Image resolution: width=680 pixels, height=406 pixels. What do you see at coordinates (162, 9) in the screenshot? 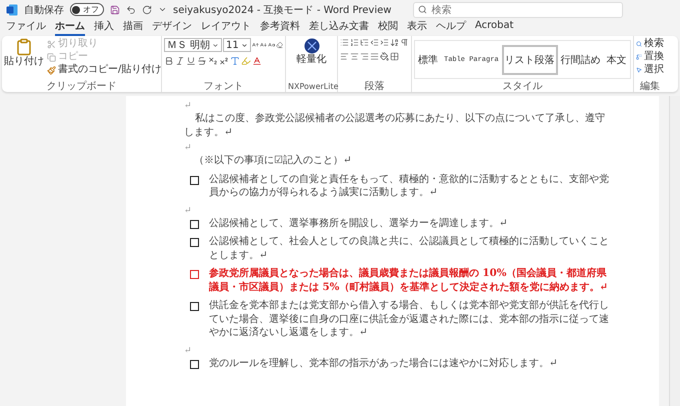
I see `customize-icon` at bounding box center [162, 9].